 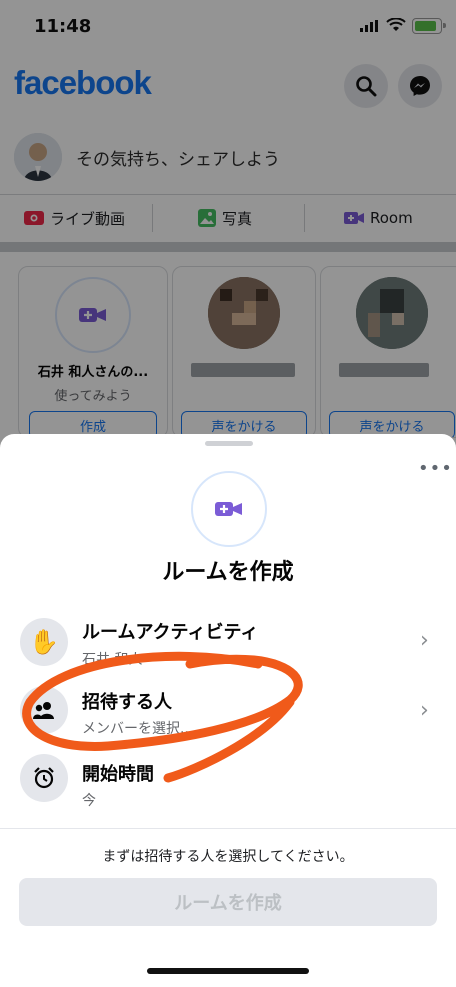 What do you see at coordinates (89, 801) in the screenshot?
I see `row-subtitle: 今` at bounding box center [89, 801].